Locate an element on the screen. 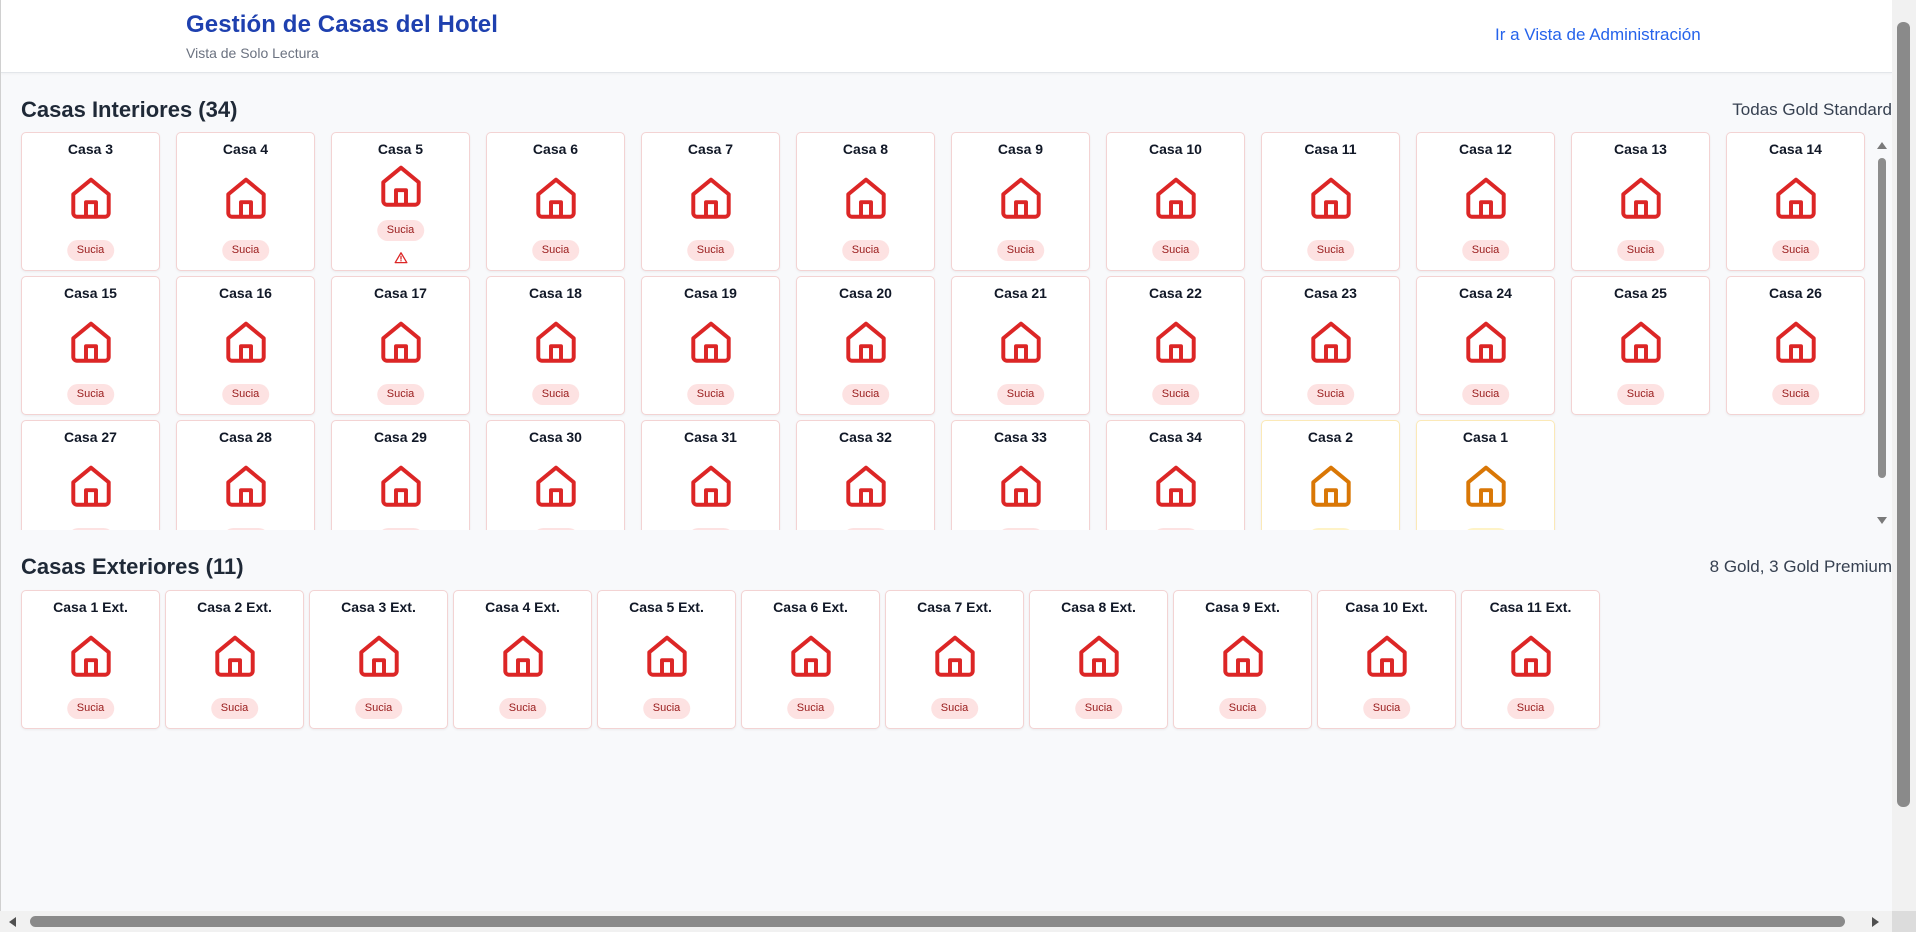 The image size is (1916, 932). scroll-left-arrow-icon is located at coordinates (12, 922).